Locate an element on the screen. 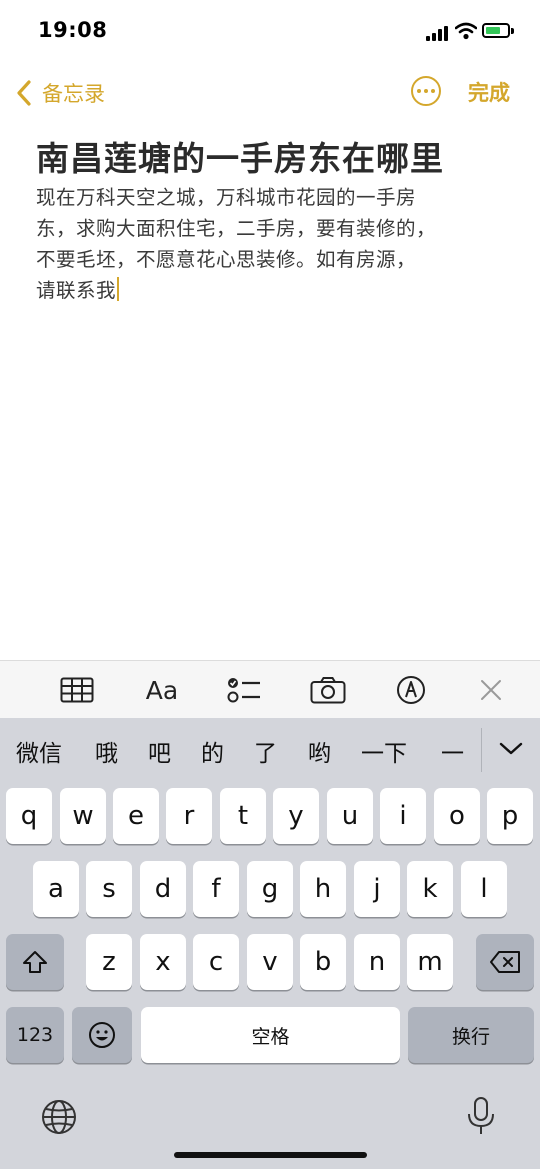 The width and height of the screenshot is (540, 1169). note-body-line: 请联系我 is located at coordinates (76, 290).